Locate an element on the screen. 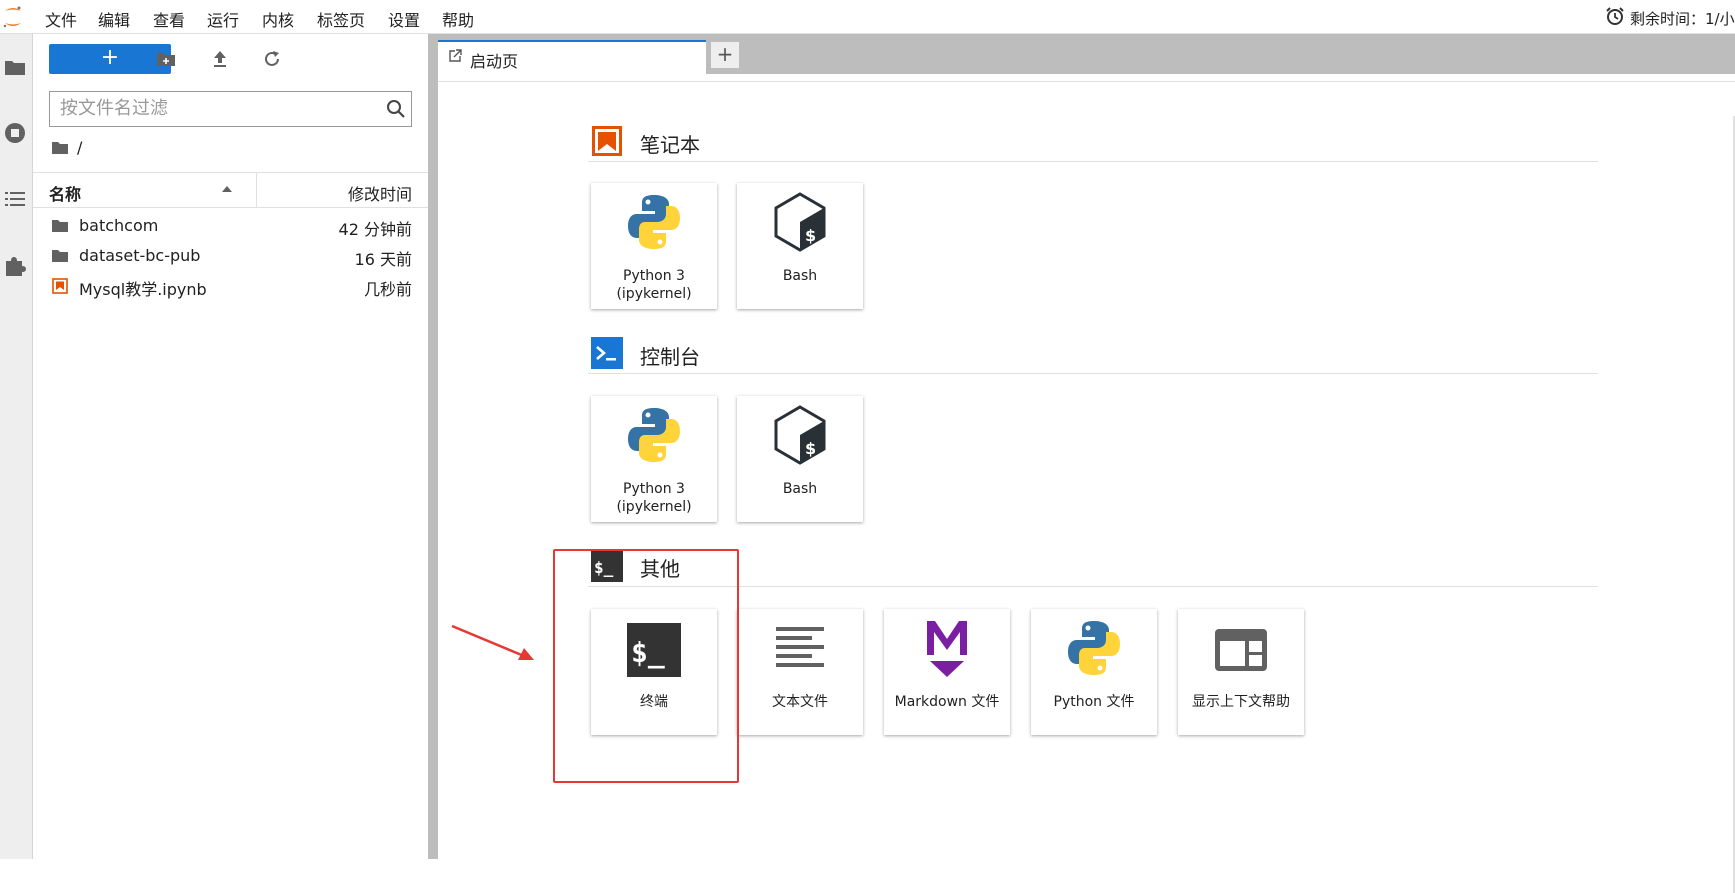 The image size is (1735, 893). menu-view: 查看 is located at coordinates (169, 19).